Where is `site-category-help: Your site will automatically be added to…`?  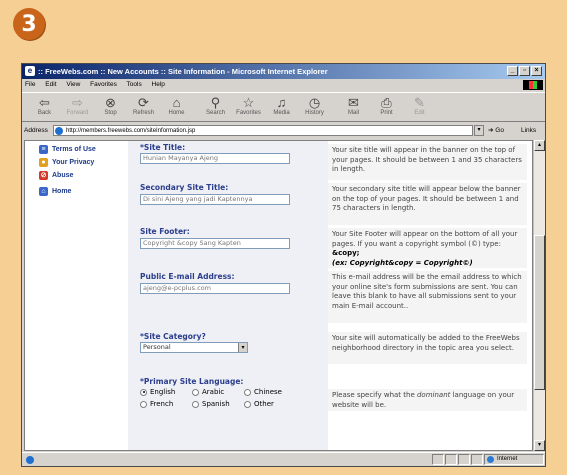
site-category-help: Your site will automatically be added to… is located at coordinates (427, 348).